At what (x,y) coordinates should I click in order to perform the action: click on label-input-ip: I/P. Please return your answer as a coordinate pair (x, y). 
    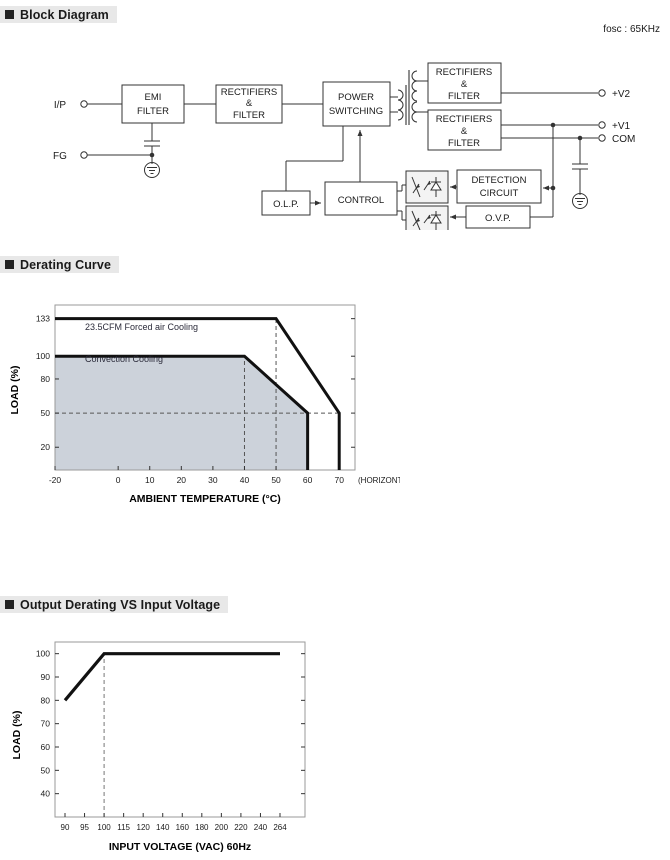
    Looking at the image, I should click on (60, 105).